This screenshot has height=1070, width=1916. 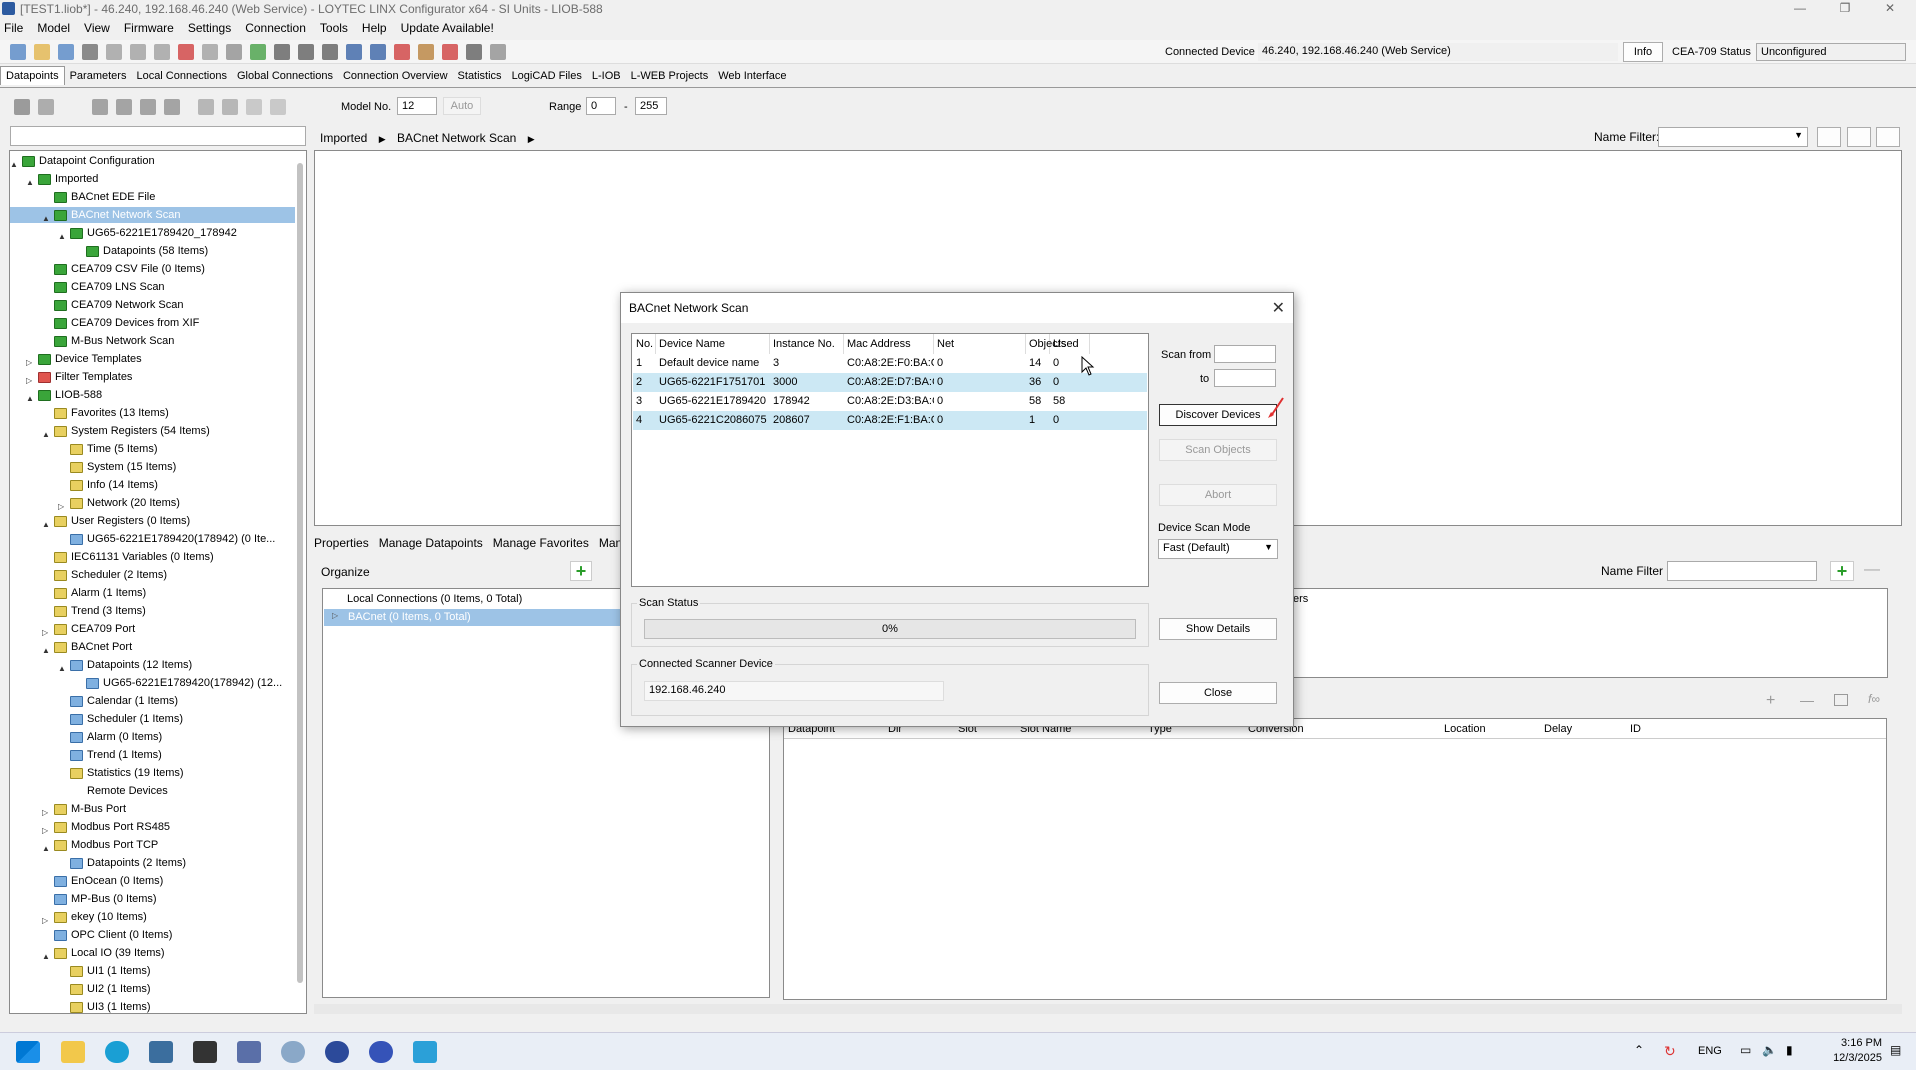 What do you see at coordinates (32, 75) in the screenshot?
I see `tab-item: Datapoints` at bounding box center [32, 75].